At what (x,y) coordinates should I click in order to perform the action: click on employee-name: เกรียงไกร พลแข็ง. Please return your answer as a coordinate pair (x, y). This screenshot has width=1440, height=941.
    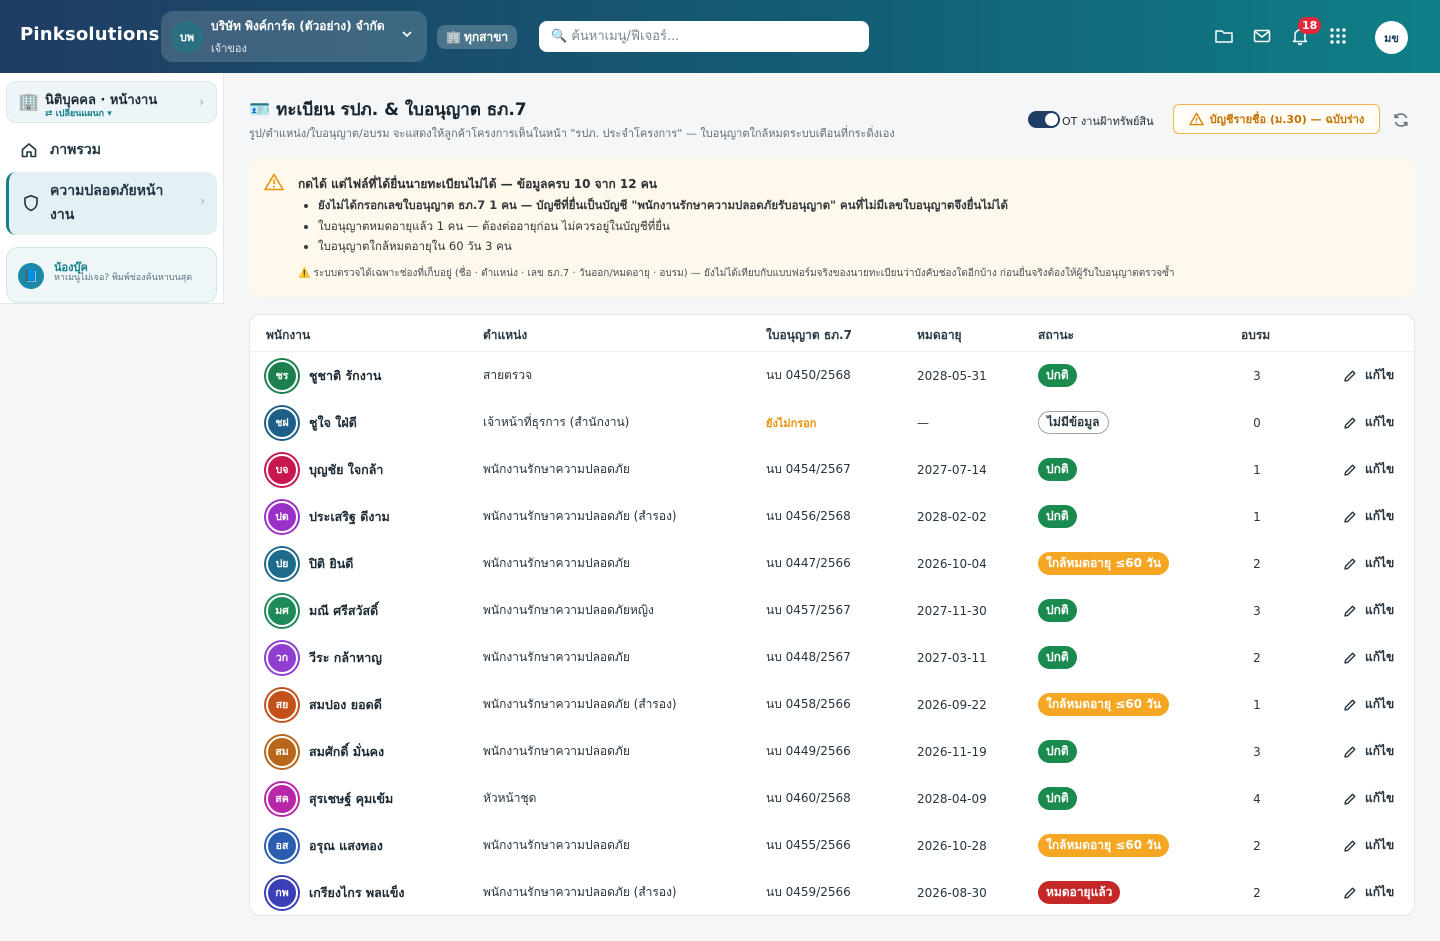
    Looking at the image, I should click on (357, 893).